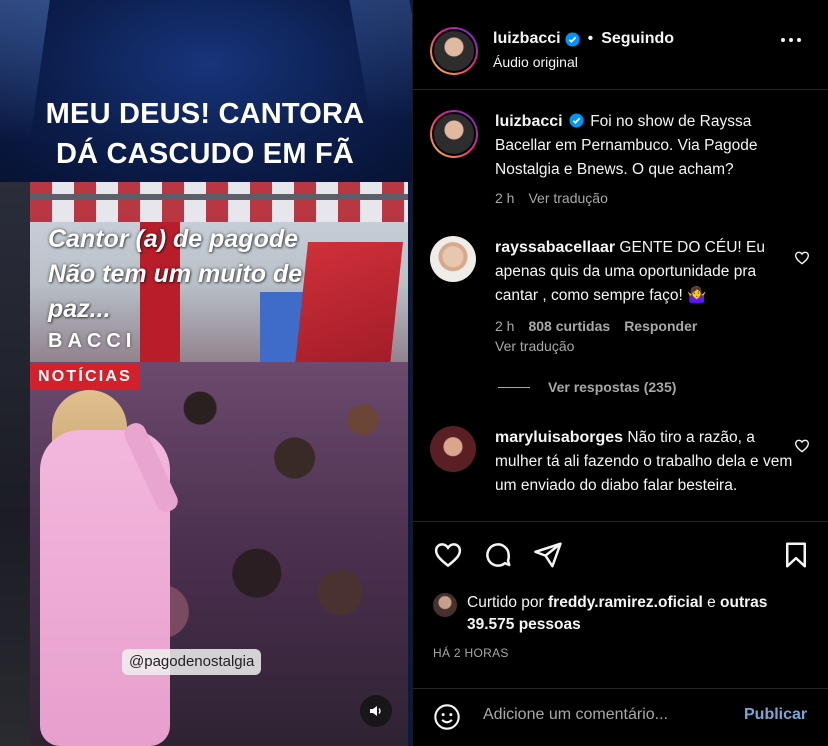 The height and width of the screenshot is (746, 828). Describe the element at coordinates (660, 326) in the screenshot. I see `reply-button: Responder` at that location.